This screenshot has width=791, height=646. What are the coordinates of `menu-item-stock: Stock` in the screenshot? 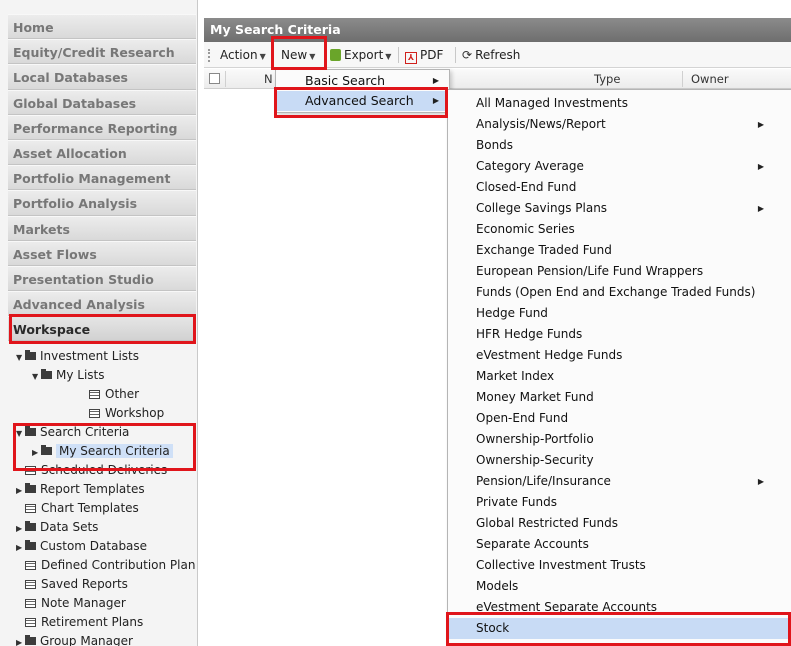 It's located at (619, 628).